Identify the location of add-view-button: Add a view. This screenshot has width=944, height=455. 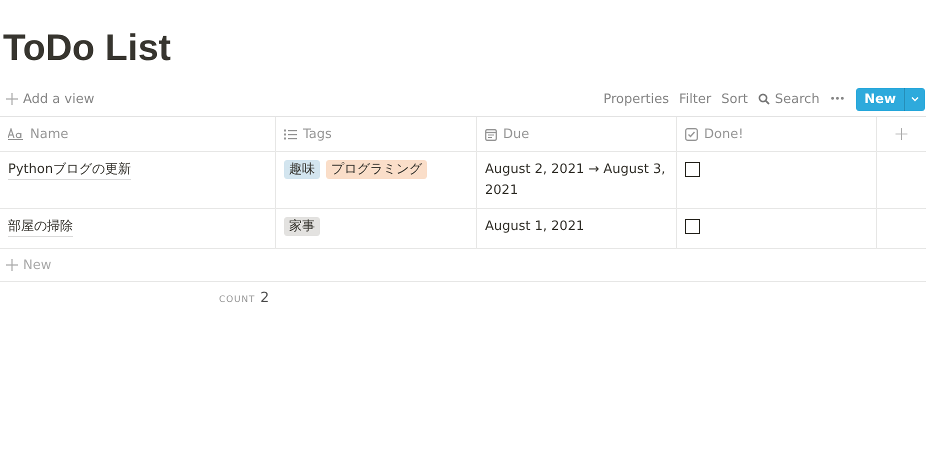
(49, 99).